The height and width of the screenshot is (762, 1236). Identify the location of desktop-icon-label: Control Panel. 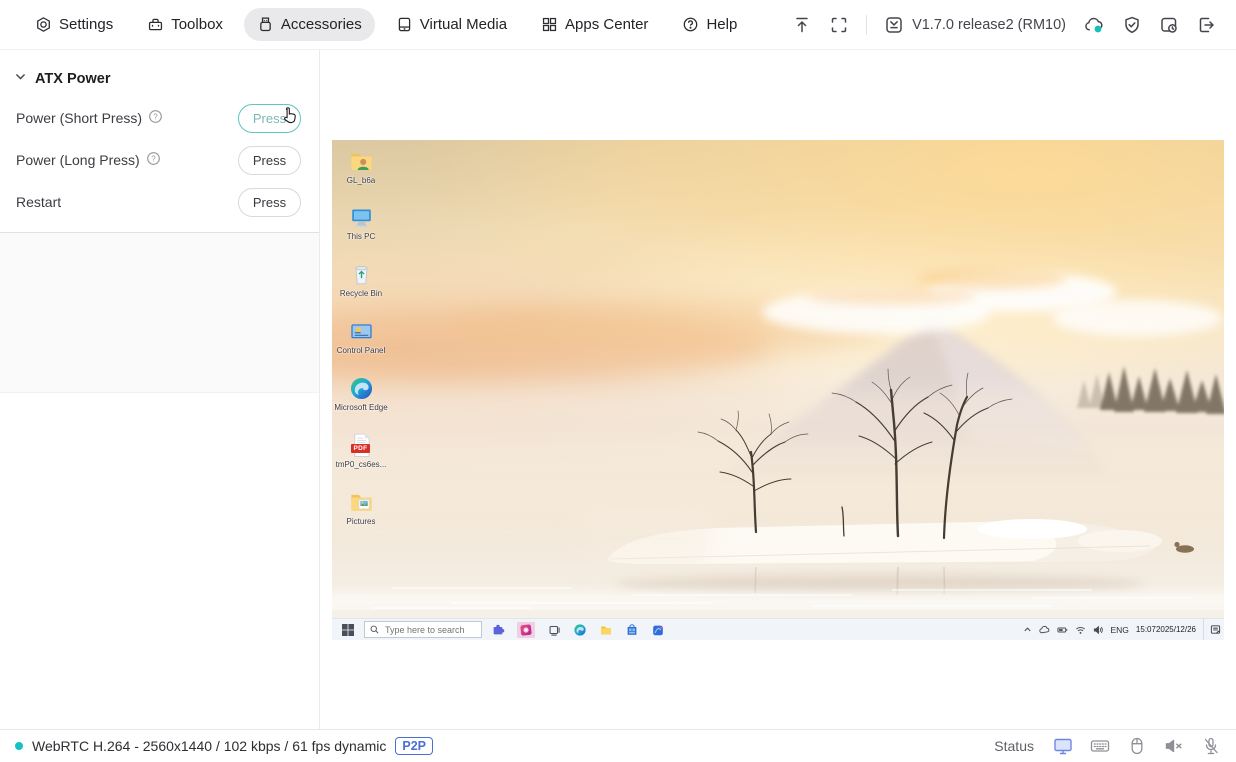
(361, 350).